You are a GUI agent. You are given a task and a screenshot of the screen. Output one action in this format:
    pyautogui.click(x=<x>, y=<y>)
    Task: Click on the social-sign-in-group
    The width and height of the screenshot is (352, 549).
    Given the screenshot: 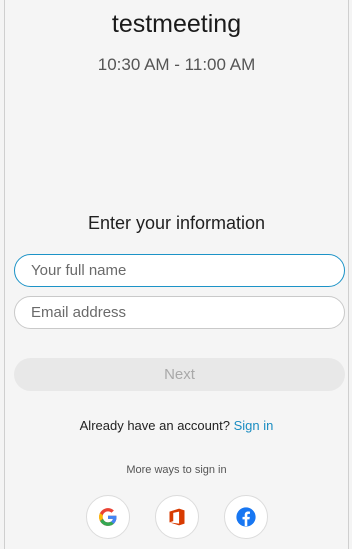 What is the action you would take?
    pyautogui.click(x=176, y=517)
    